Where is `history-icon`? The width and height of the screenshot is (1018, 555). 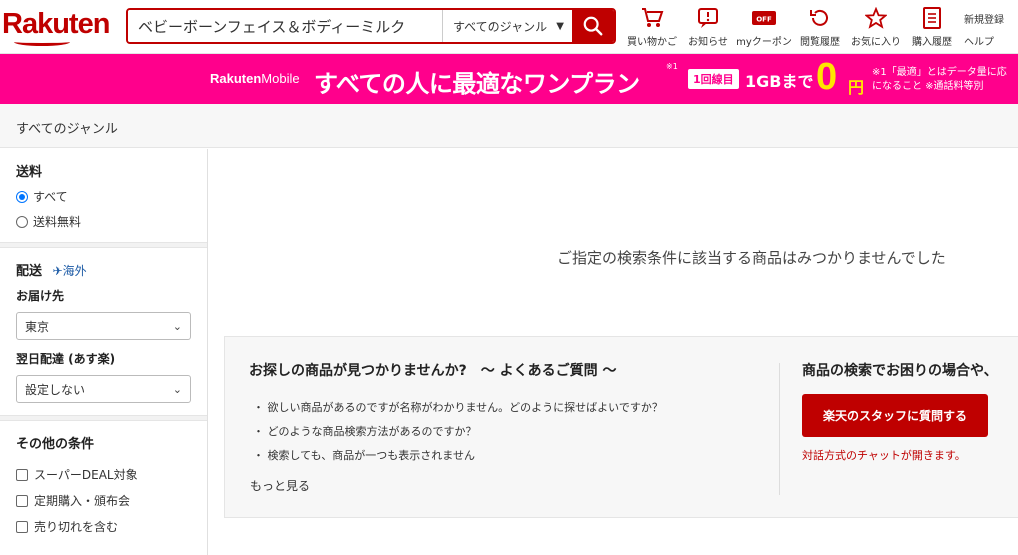
history-icon is located at coordinates (819, 17).